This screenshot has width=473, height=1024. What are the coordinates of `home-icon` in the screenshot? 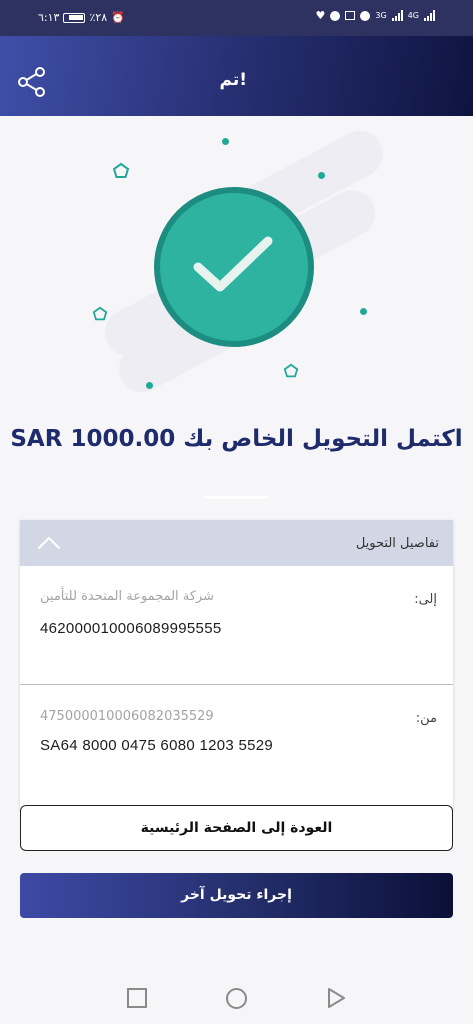 It's located at (236, 998).